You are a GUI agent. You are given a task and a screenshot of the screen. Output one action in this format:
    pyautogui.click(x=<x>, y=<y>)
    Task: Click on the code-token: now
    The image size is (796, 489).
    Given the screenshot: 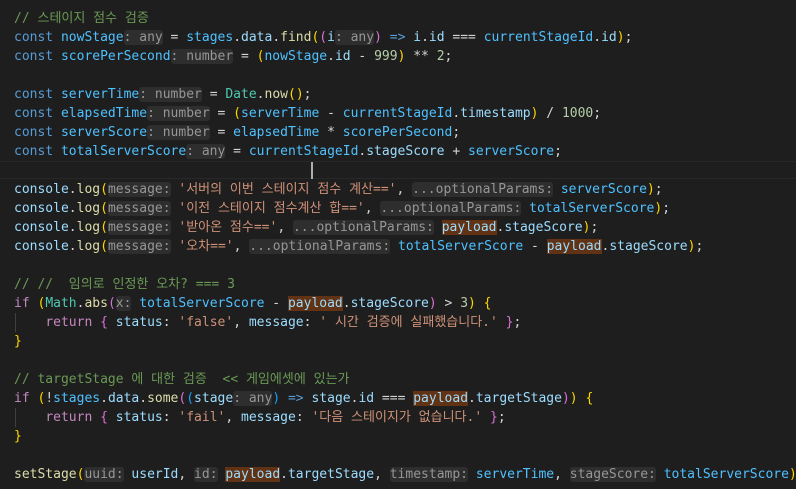 What is the action you would take?
    pyautogui.click(x=276, y=94)
    